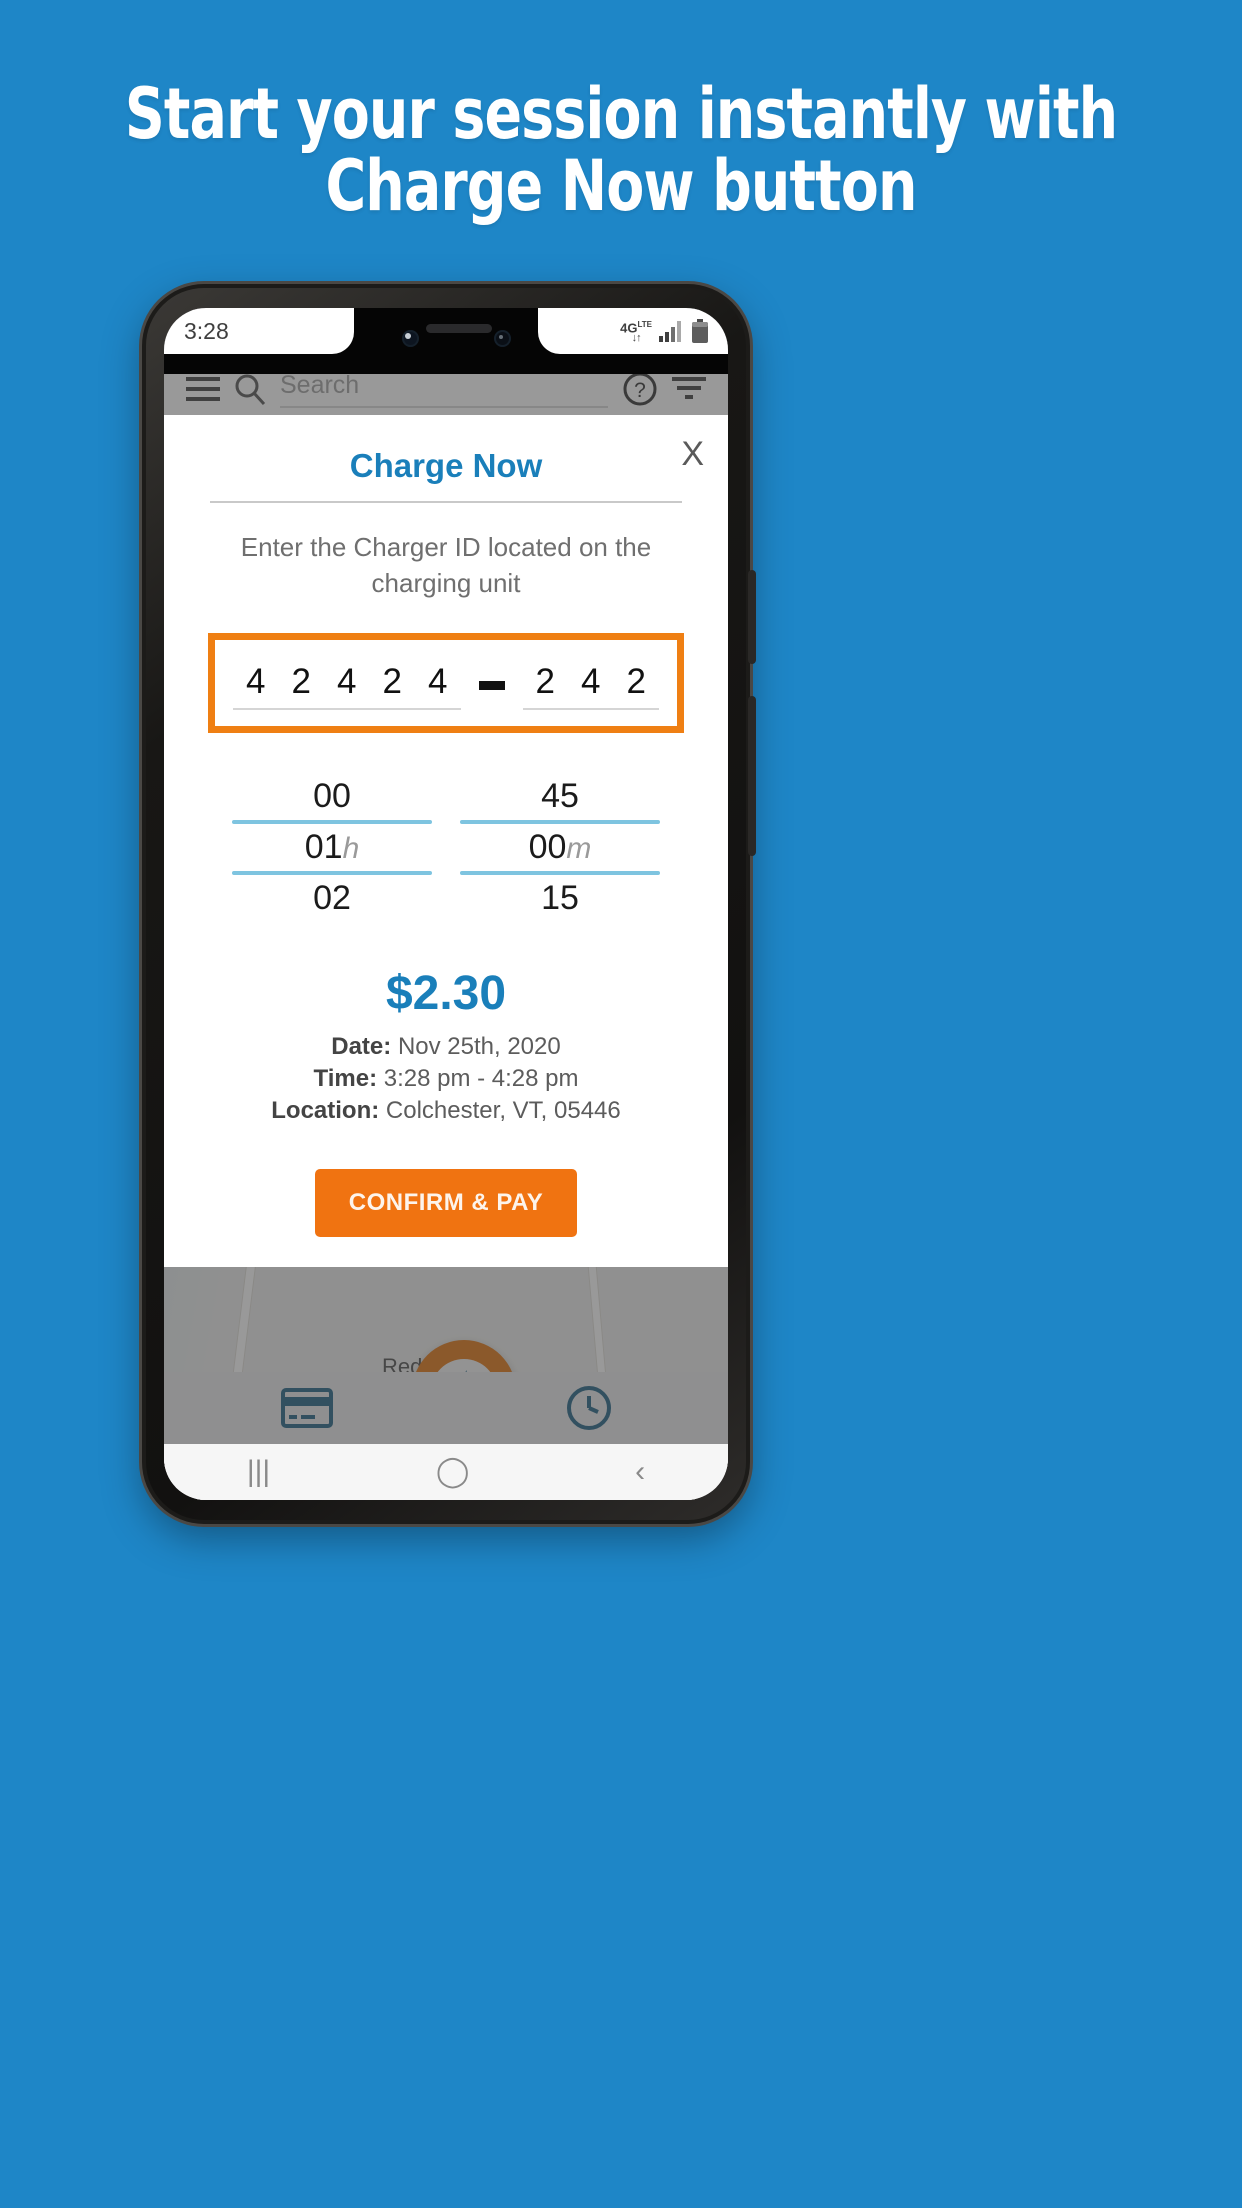 The height and width of the screenshot is (2208, 1242). Describe the element at coordinates (640, 1472) in the screenshot. I see `back-button: ‹` at that location.